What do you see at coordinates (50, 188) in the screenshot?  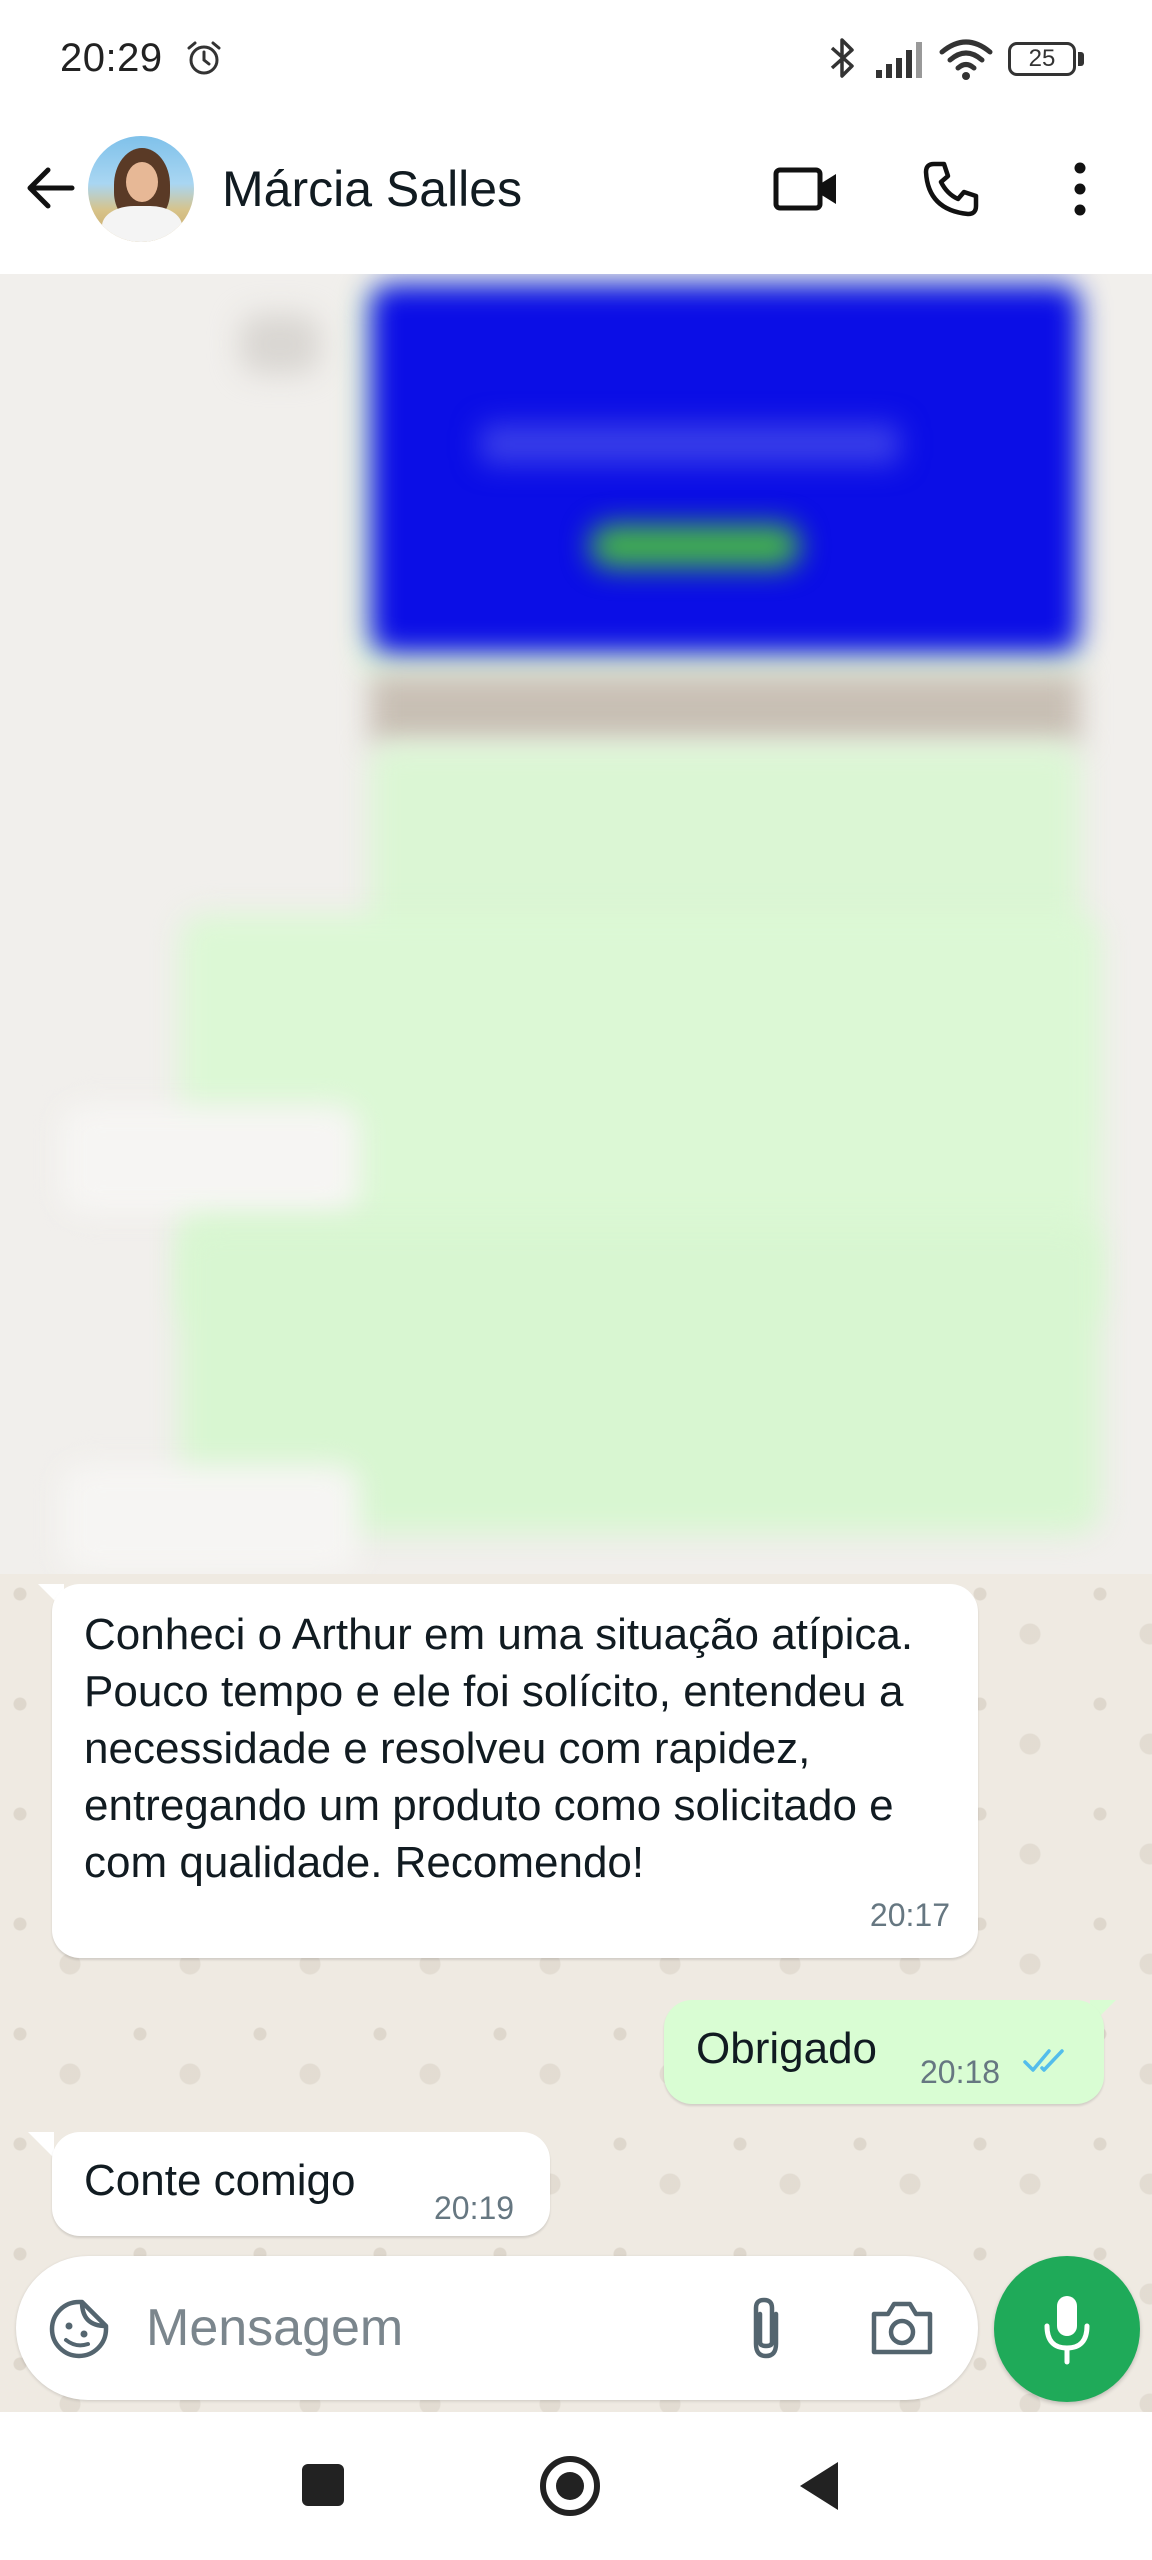 I see `back-arrow-icon` at bounding box center [50, 188].